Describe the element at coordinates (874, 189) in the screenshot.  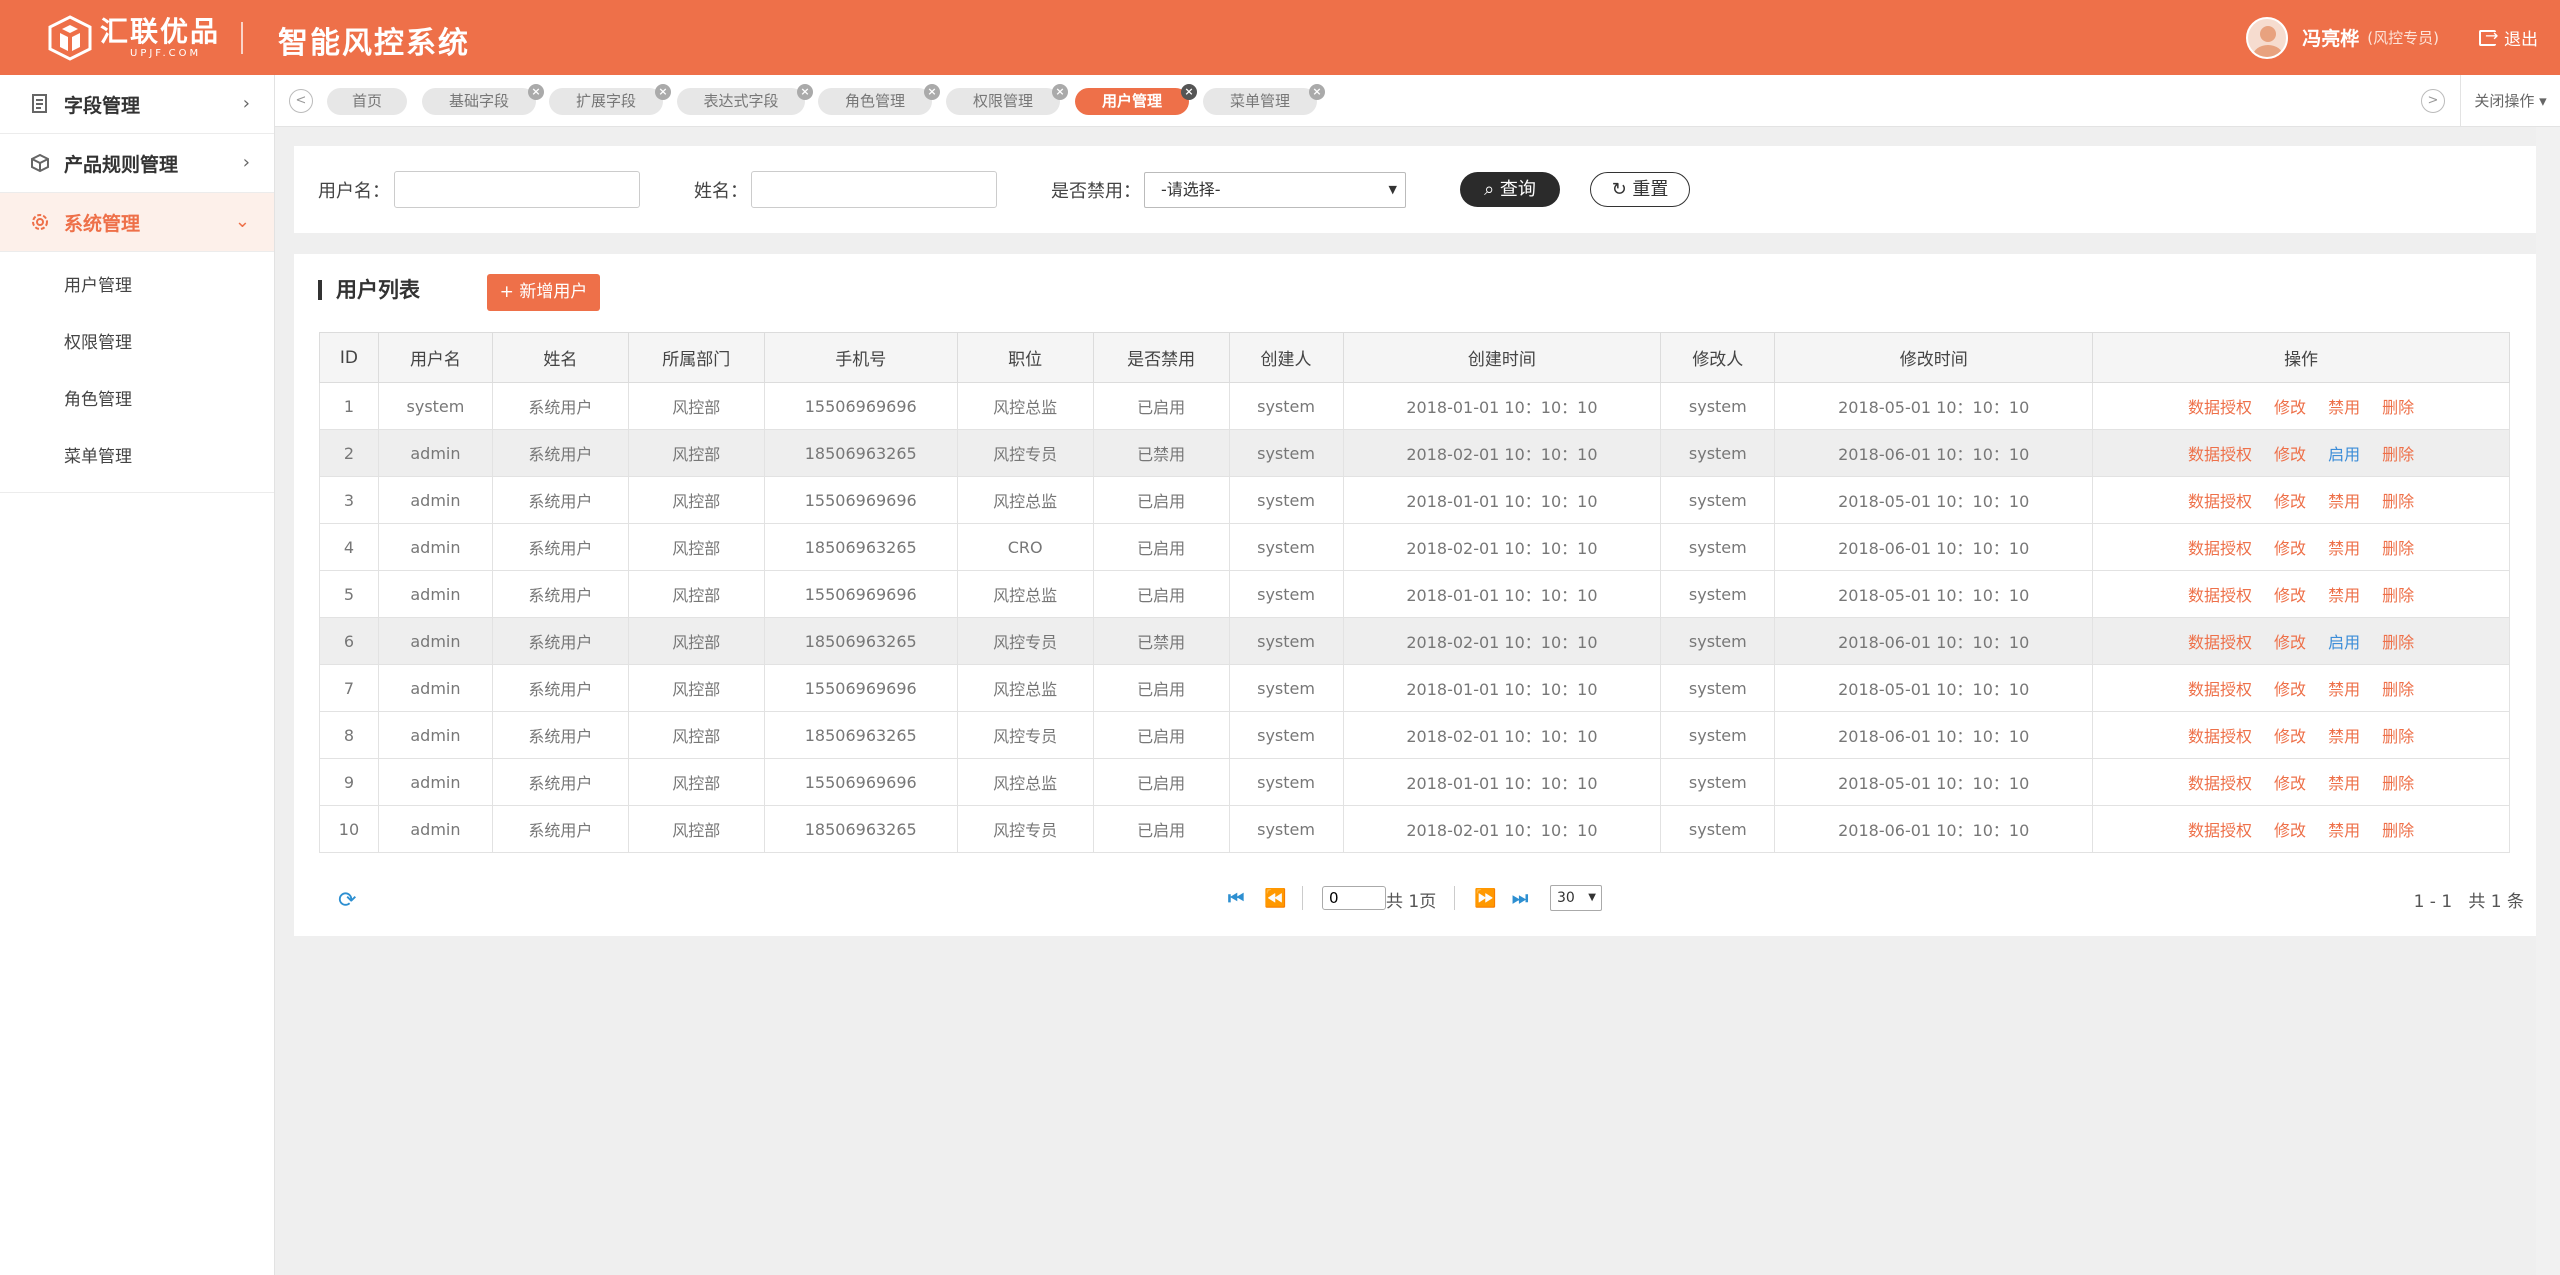
I see `realname-input` at that location.